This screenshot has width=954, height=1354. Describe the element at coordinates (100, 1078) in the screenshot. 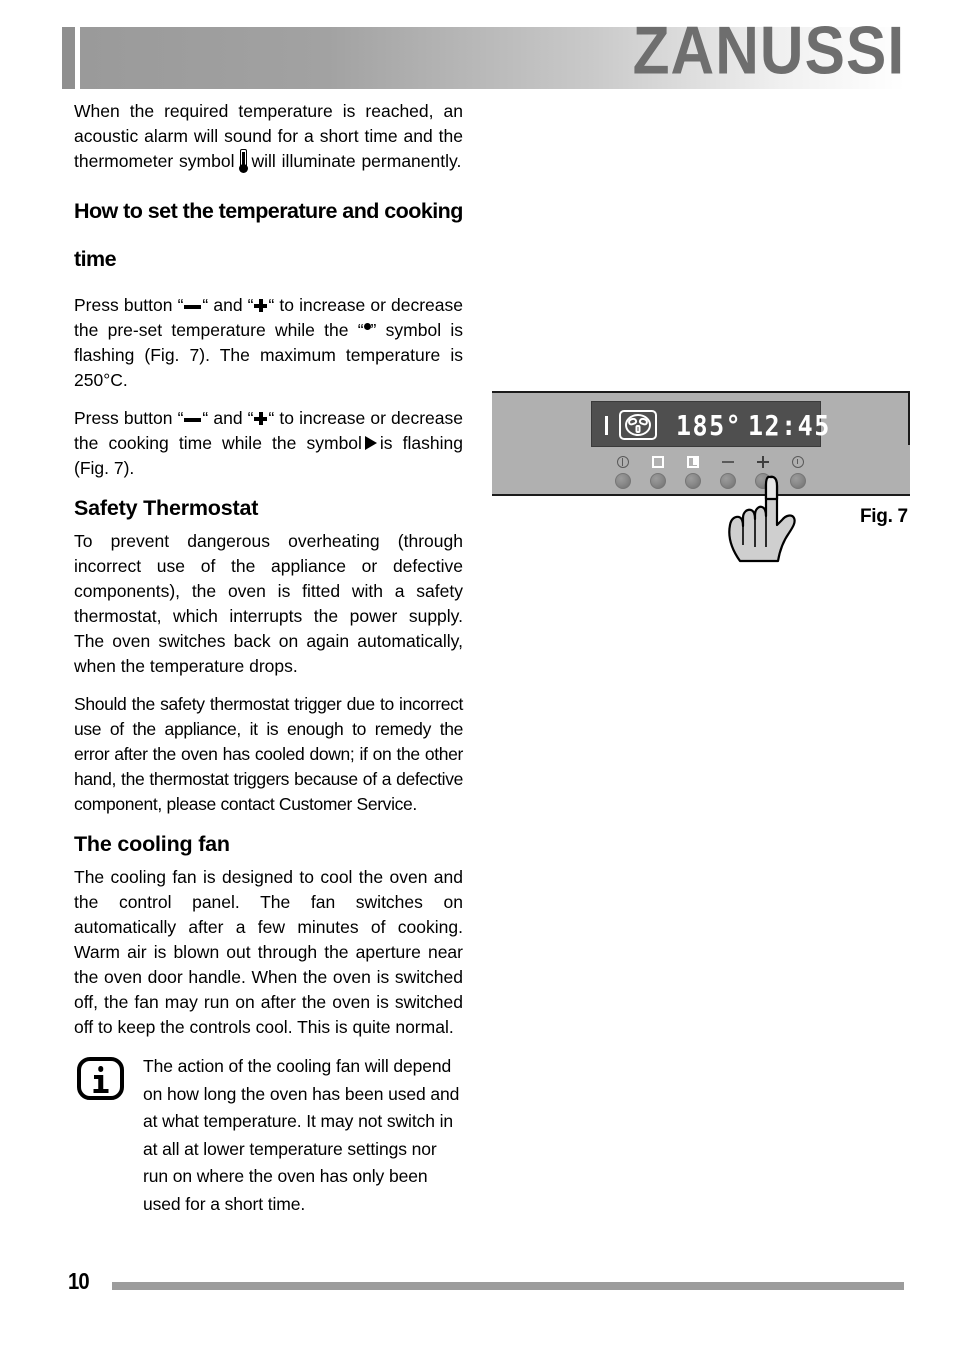

I see `information-icon` at that location.